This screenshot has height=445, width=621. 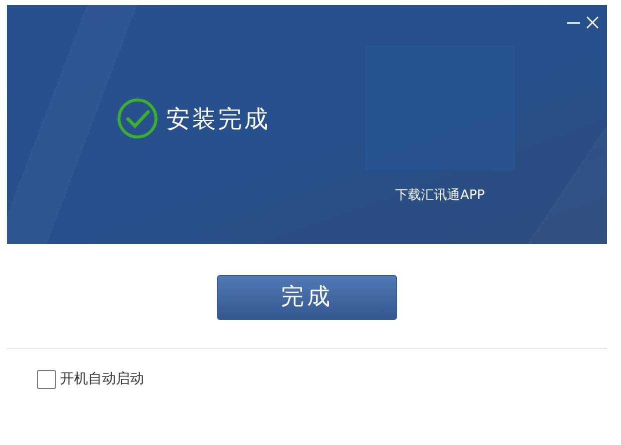 I want to click on autostart-label: 开机自动启动, so click(x=102, y=379).